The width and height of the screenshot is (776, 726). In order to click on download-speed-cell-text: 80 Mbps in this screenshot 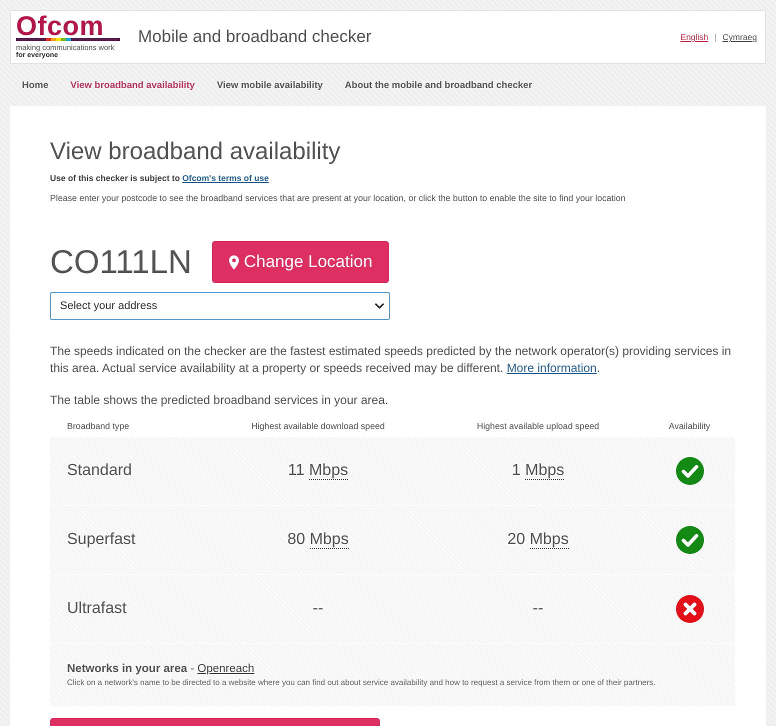, I will do `click(318, 540)`.